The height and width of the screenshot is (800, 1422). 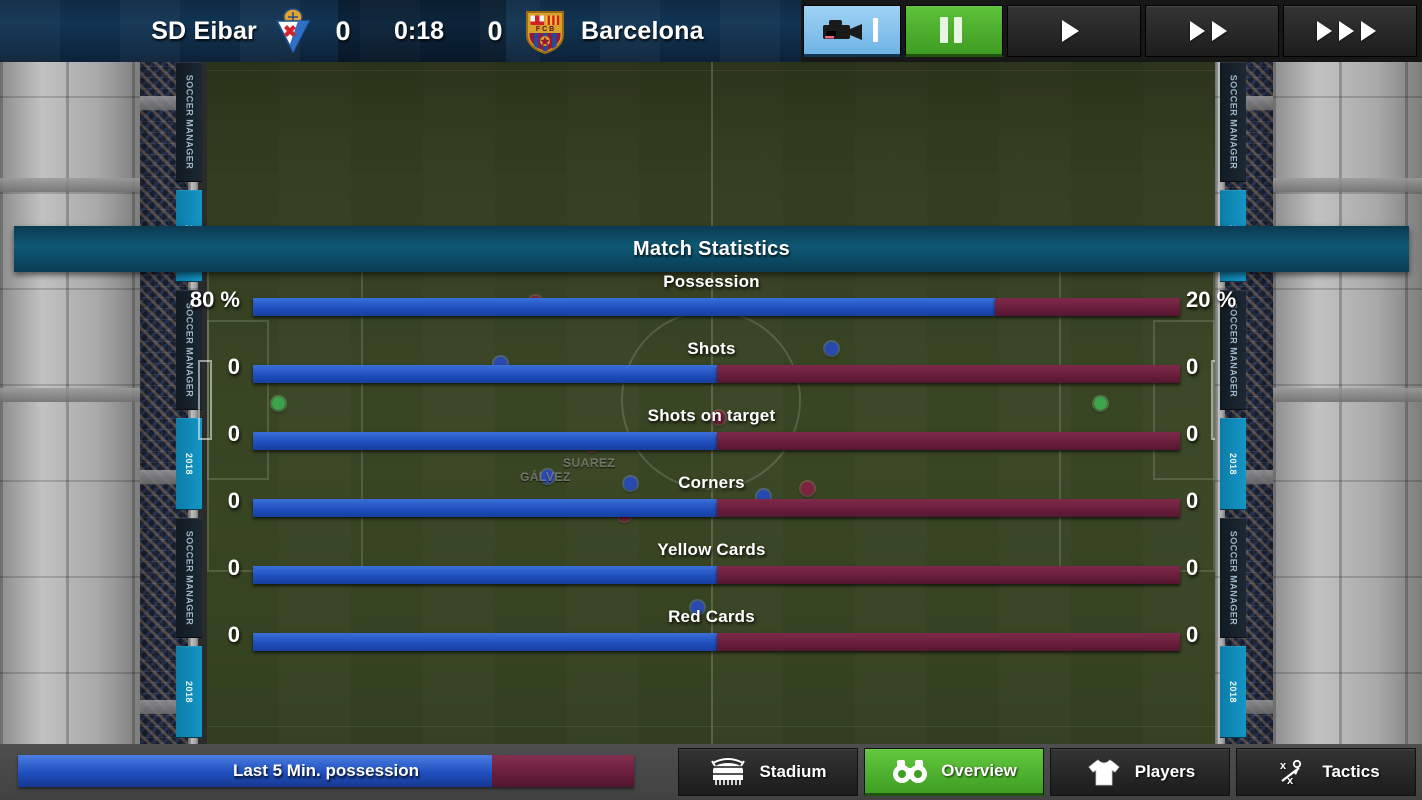 I want to click on away-team-name: Barcelona, so click(x=642, y=30).